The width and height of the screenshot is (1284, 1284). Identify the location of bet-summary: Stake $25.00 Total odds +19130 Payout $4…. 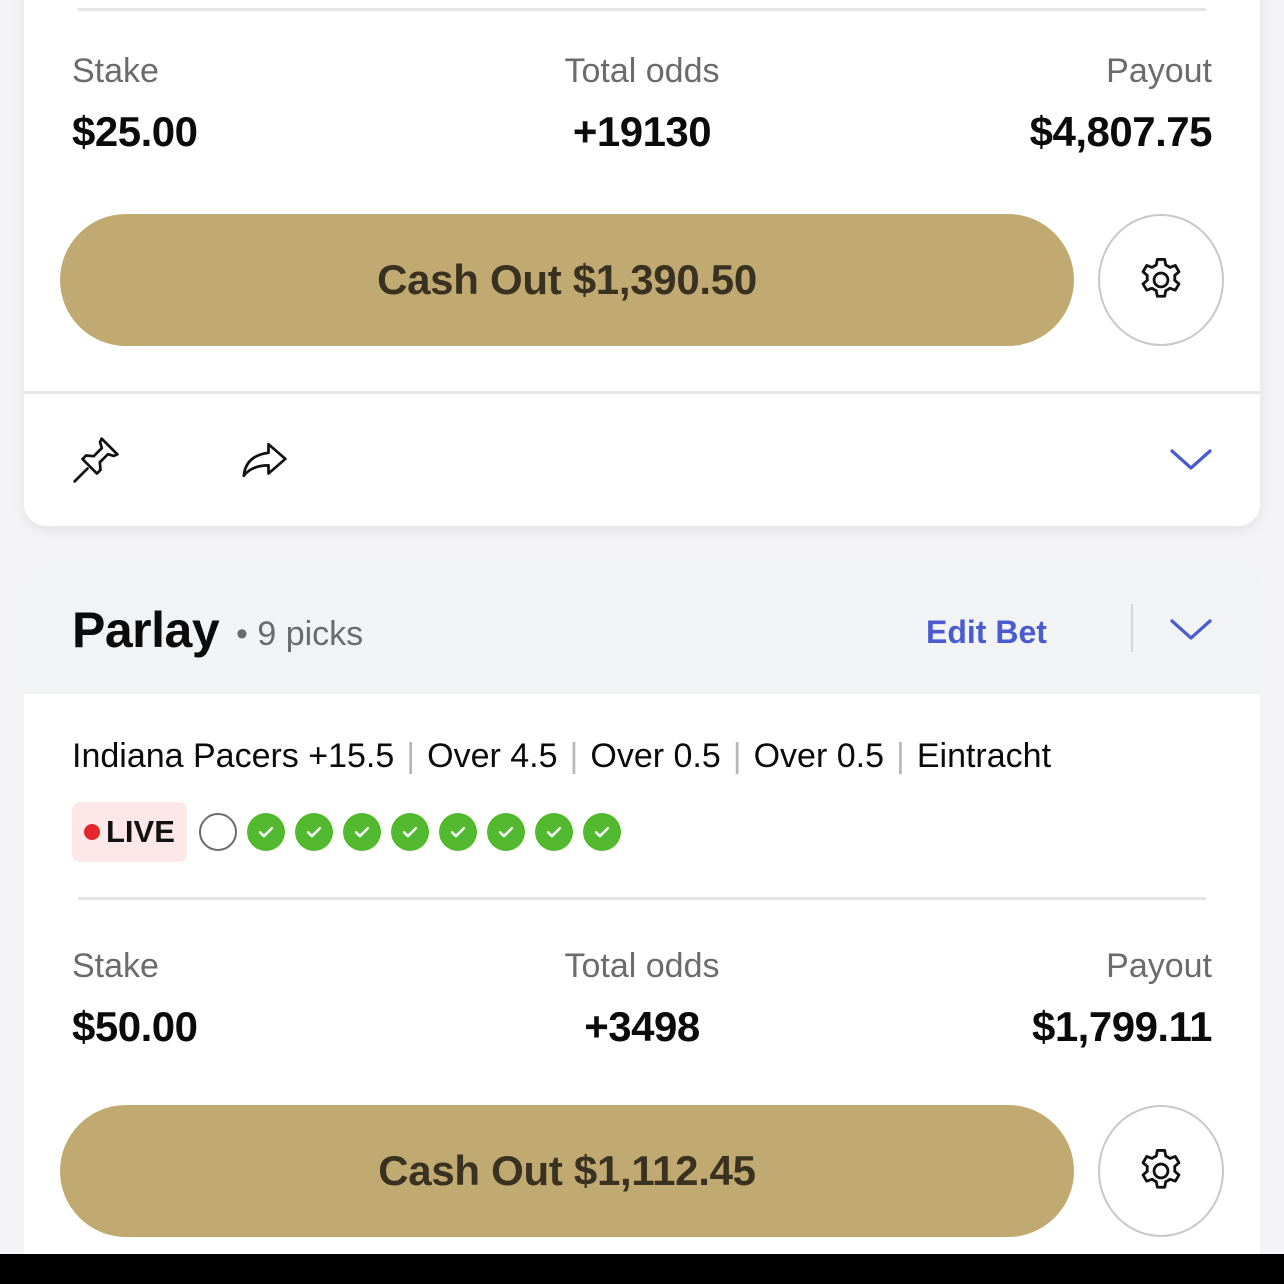
(642, 106).